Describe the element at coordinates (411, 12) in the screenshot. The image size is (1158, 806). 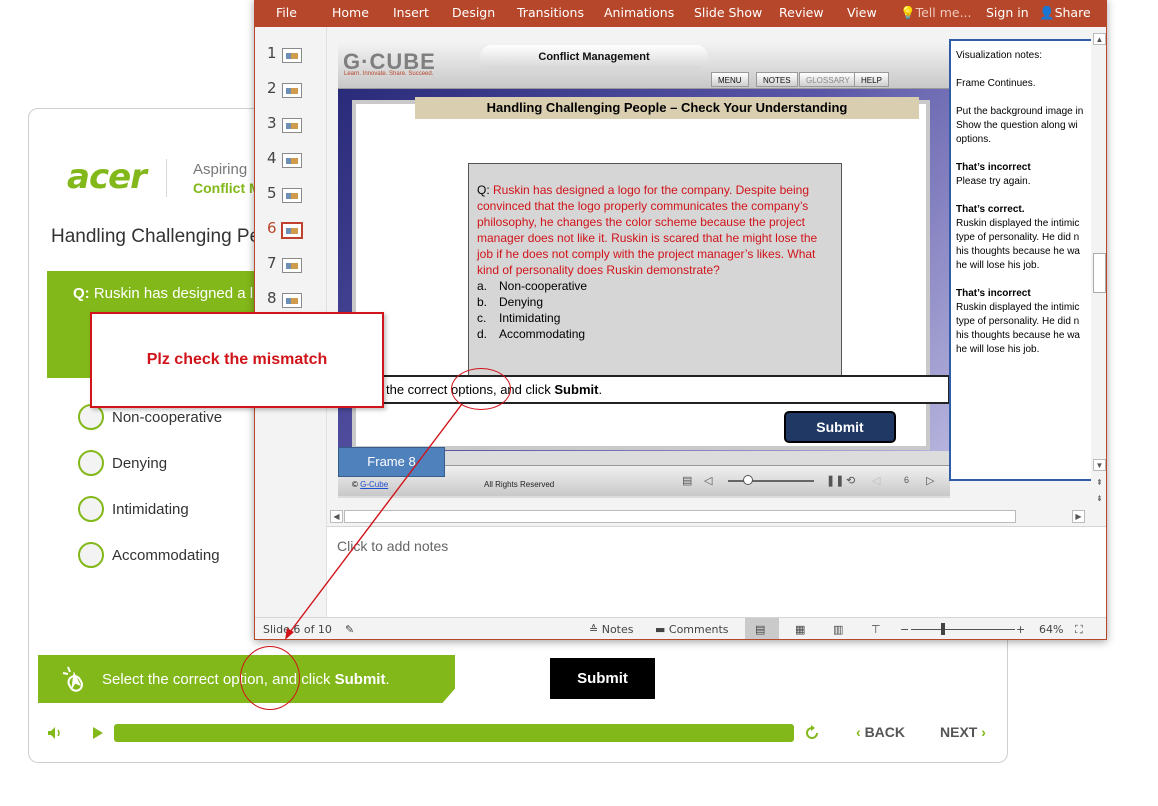
I see `tab-insert: Insert` at that location.